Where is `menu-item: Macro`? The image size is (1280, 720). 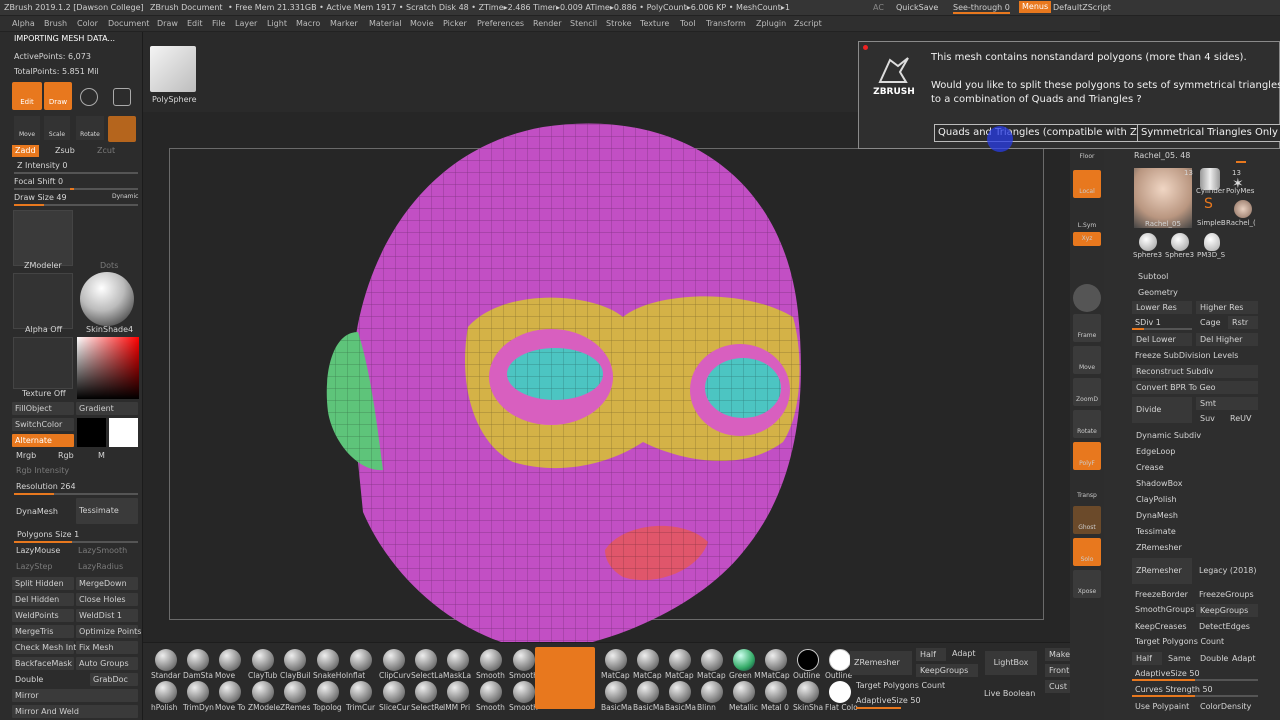 menu-item: Macro is located at coordinates (308, 23).